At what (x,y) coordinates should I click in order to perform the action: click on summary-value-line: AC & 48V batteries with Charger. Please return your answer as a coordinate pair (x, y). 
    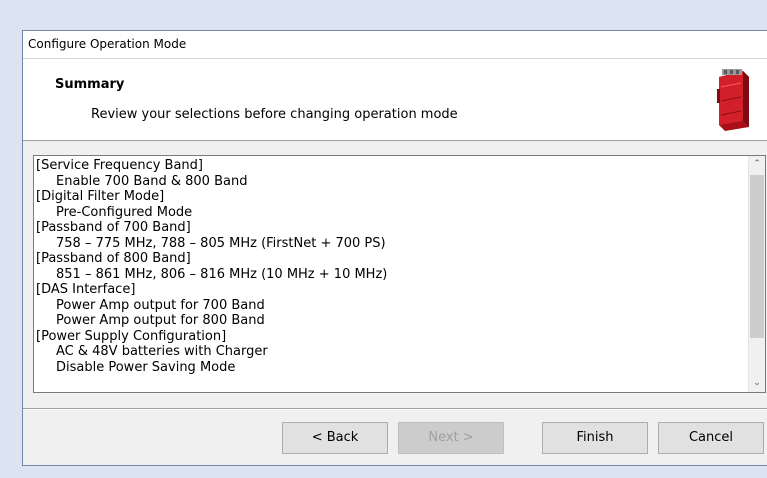
    Looking at the image, I should click on (162, 351).